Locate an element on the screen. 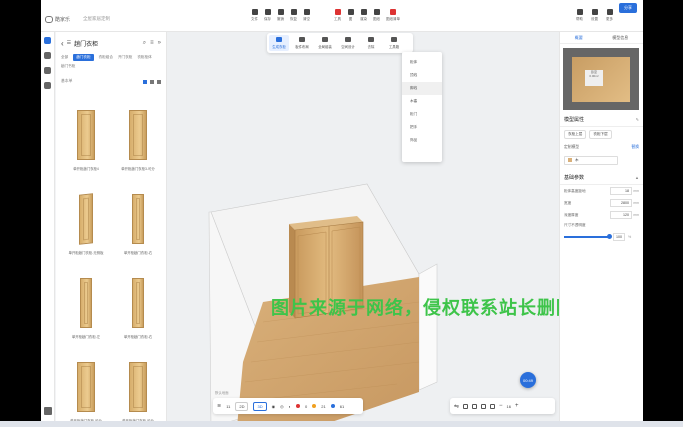 The width and height of the screenshot is (683, 427). fit-icon is located at coordinates (475, 406).